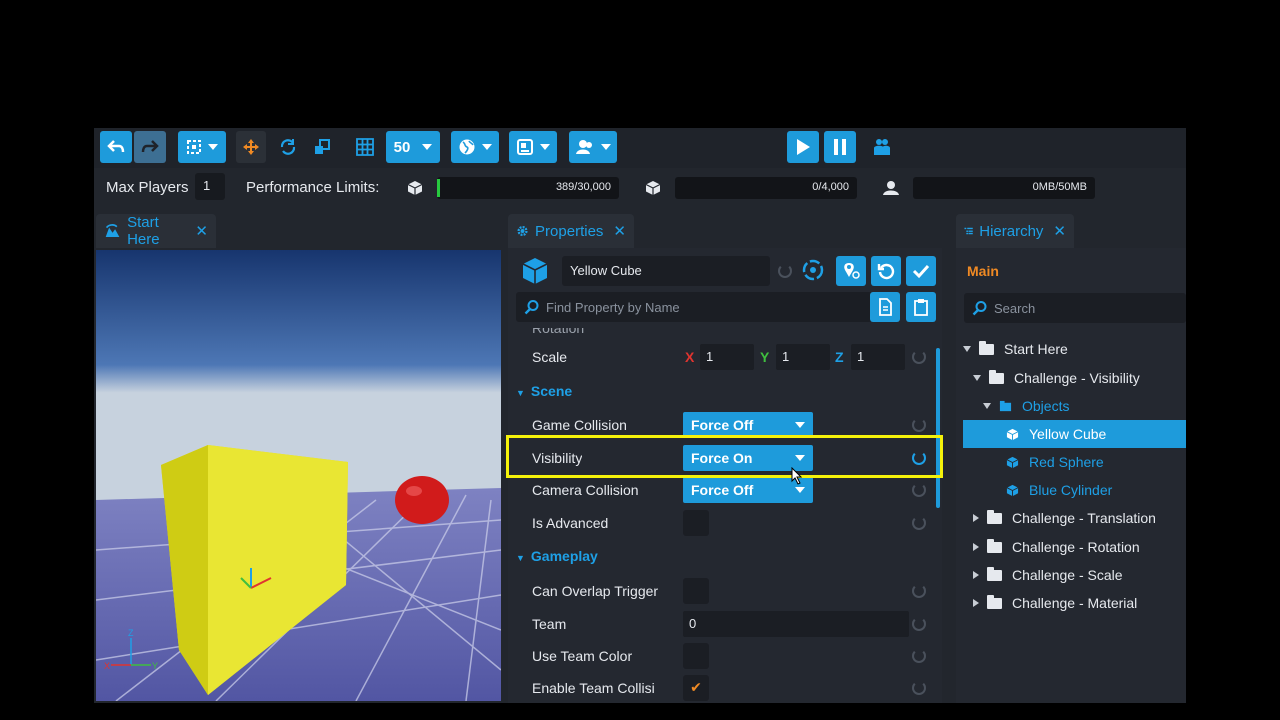 This screenshot has height=720, width=1280. I want to click on objects-cube-icon, so click(415, 188).